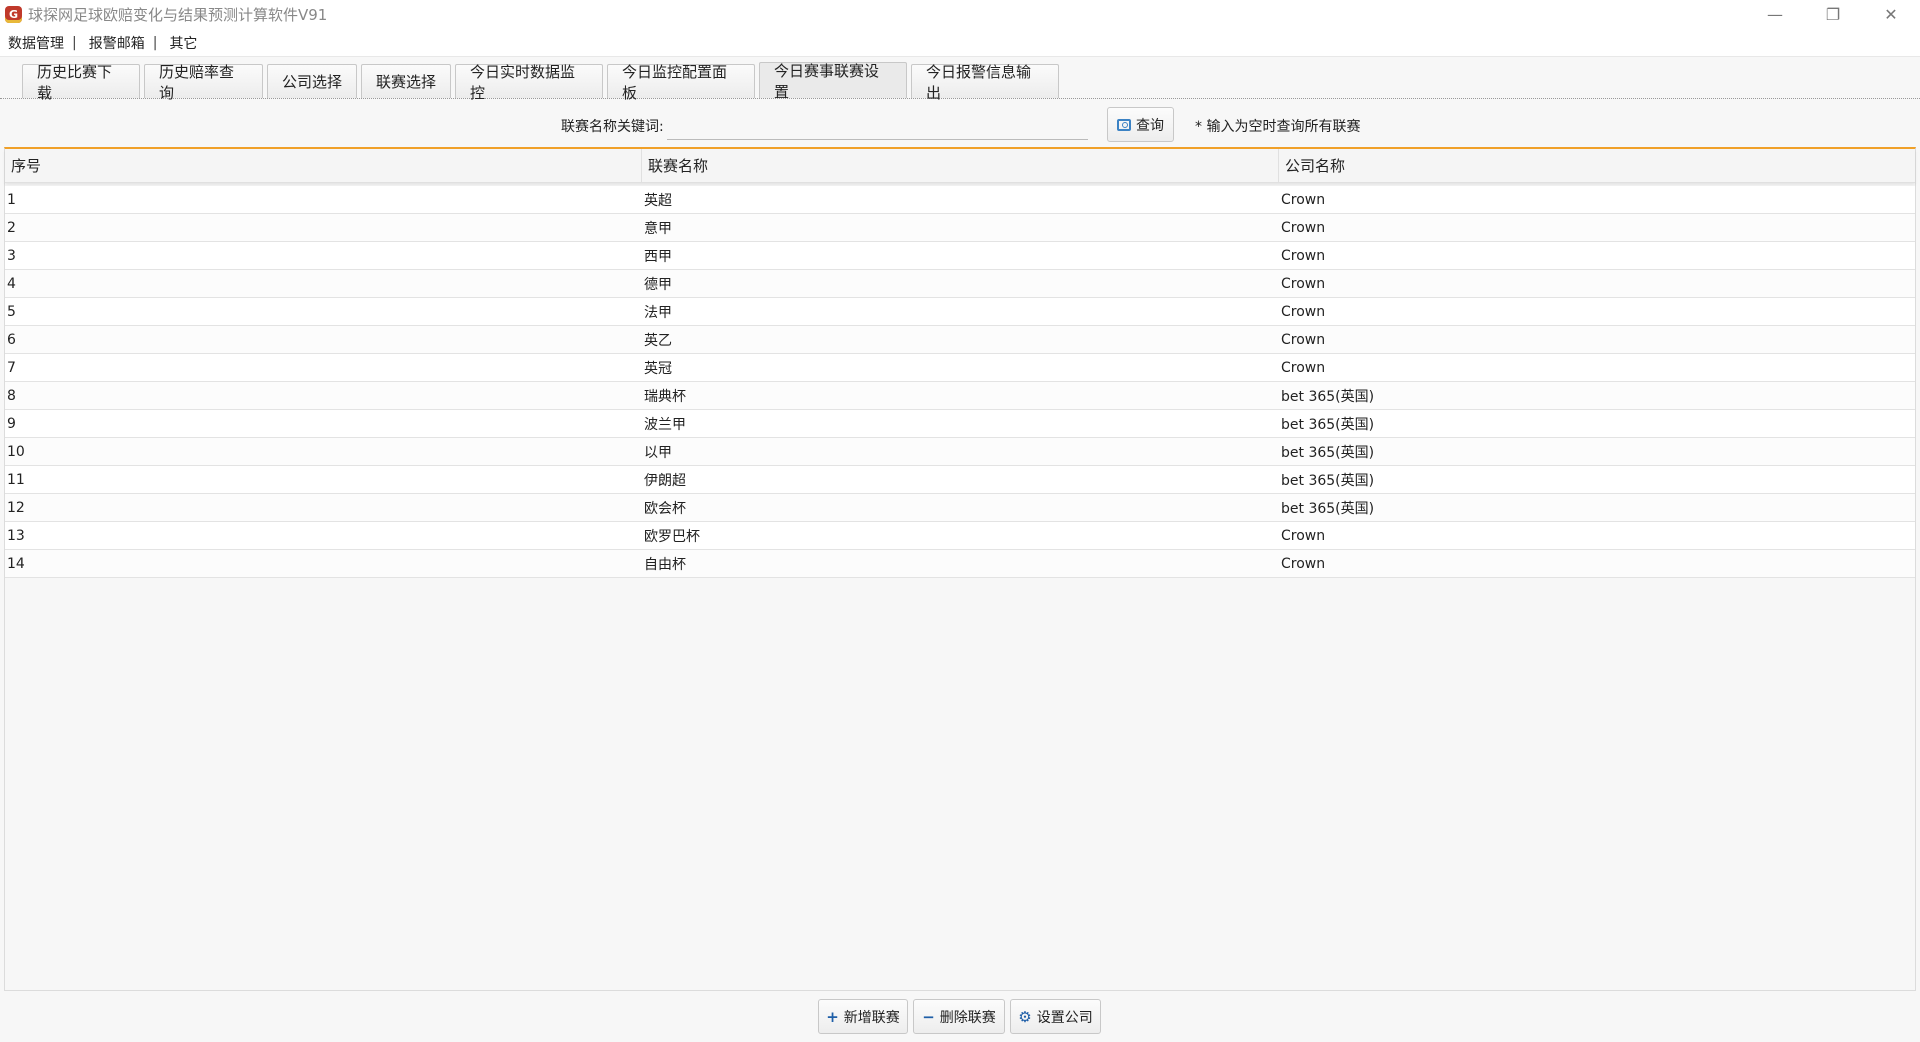 This screenshot has width=1920, height=1042. I want to click on cell-index: 8, so click(11, 395).